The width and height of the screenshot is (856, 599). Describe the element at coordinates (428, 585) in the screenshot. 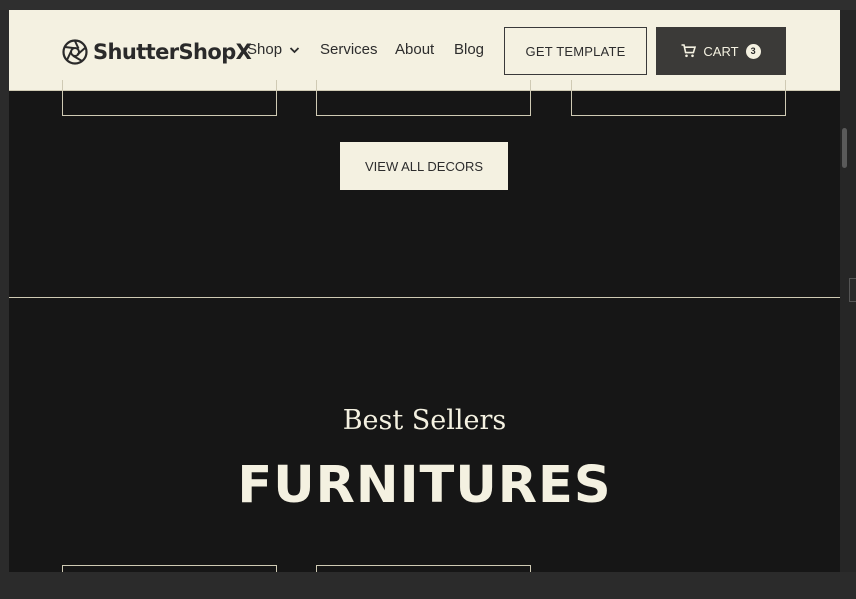

I see `browser-bottom-bar` at that location.